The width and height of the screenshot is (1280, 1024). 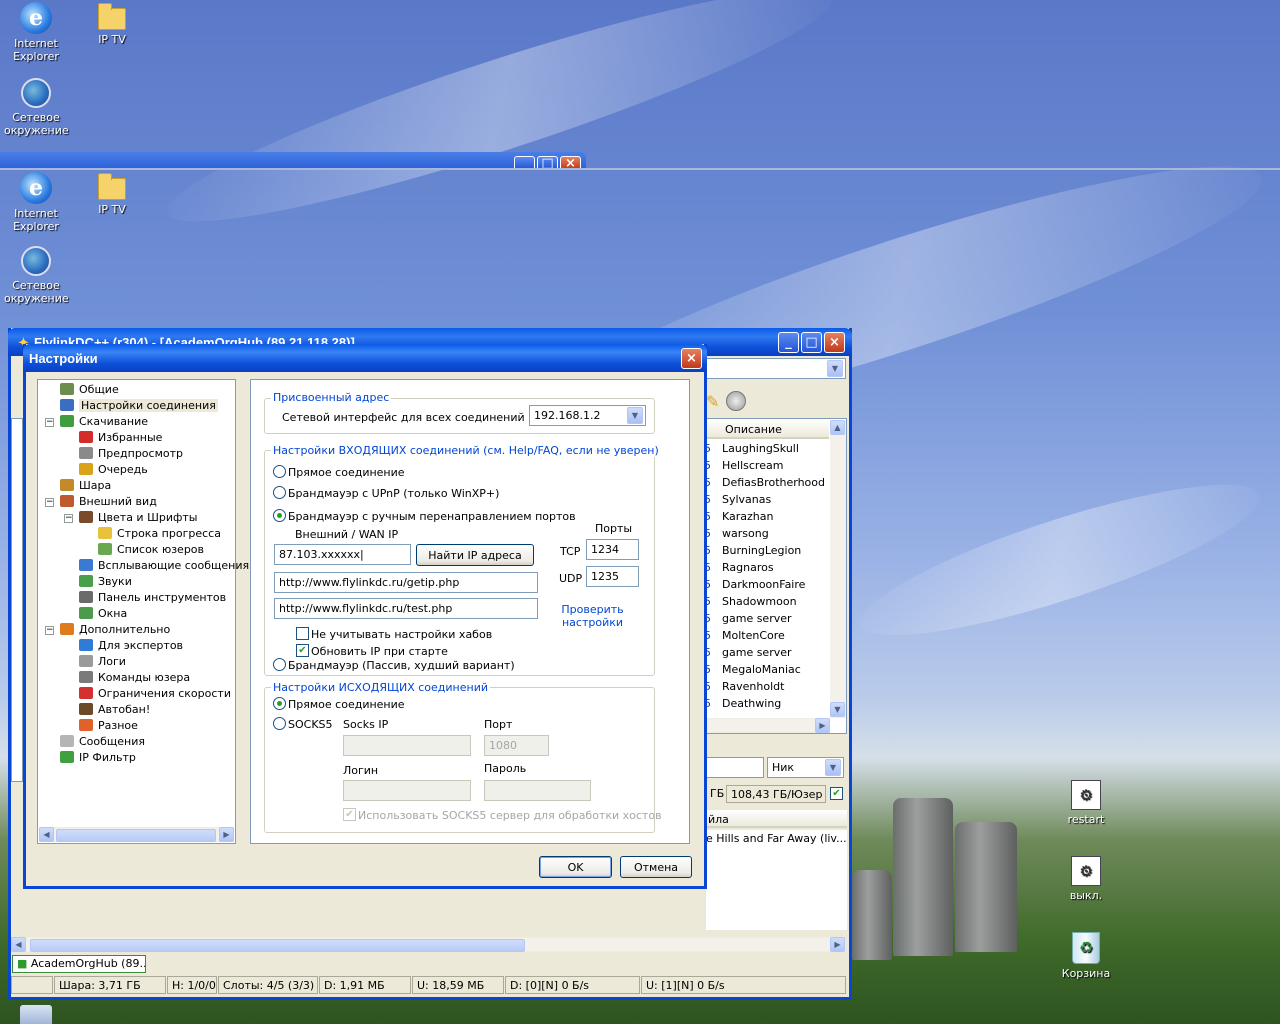 What do you see at coordinates (102, 662) in the screenshot?
I see `tree-item: Логи` at bounding box center [102, 662].